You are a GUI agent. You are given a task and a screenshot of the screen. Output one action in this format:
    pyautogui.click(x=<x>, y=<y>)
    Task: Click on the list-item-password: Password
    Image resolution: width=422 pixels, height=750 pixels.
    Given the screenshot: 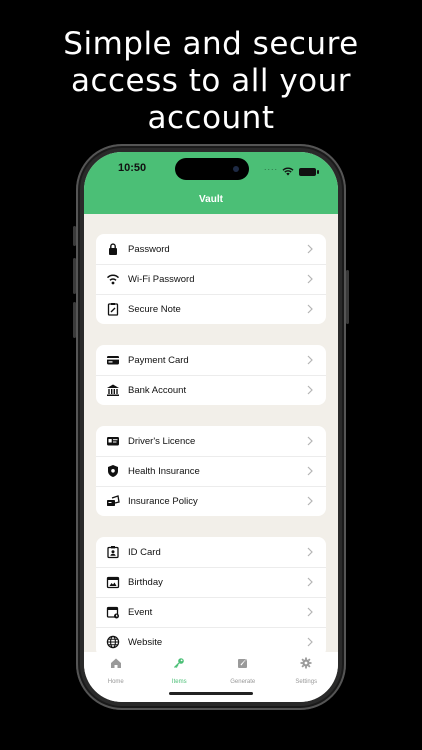 What is the action you would take?
    pyautogui.click(x=211, y=249)
    